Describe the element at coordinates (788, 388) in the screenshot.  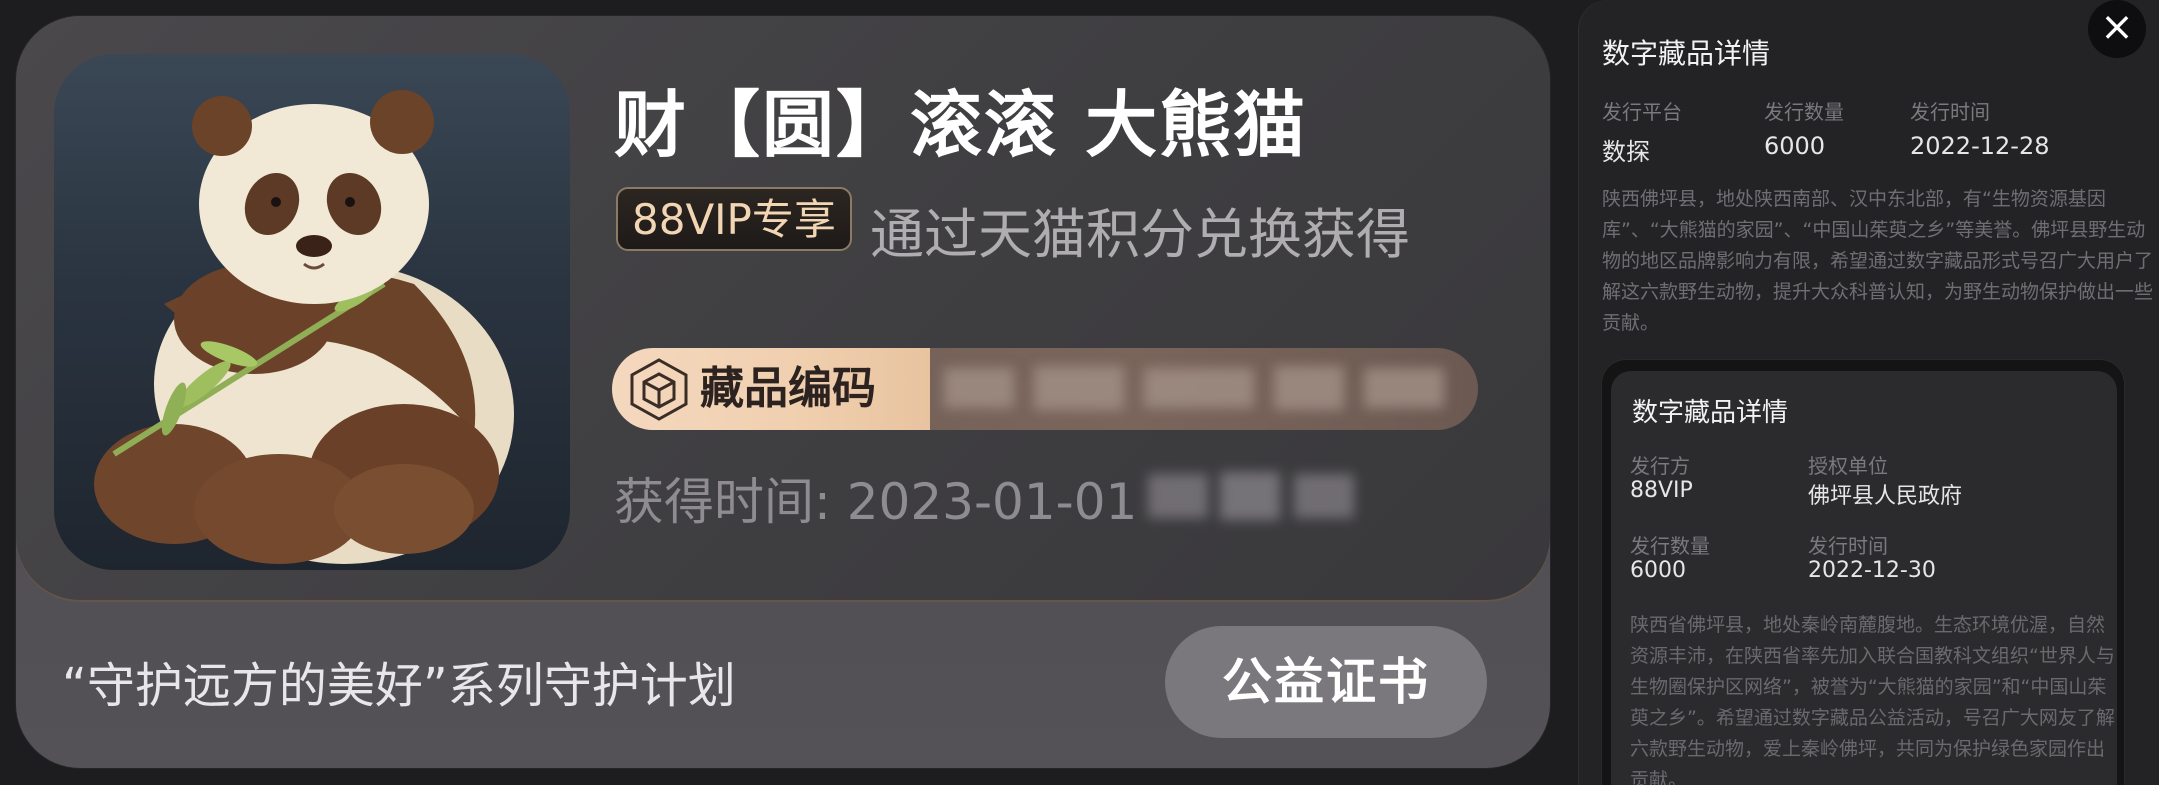
I see `code-label-text: 藏品编码` at that location.